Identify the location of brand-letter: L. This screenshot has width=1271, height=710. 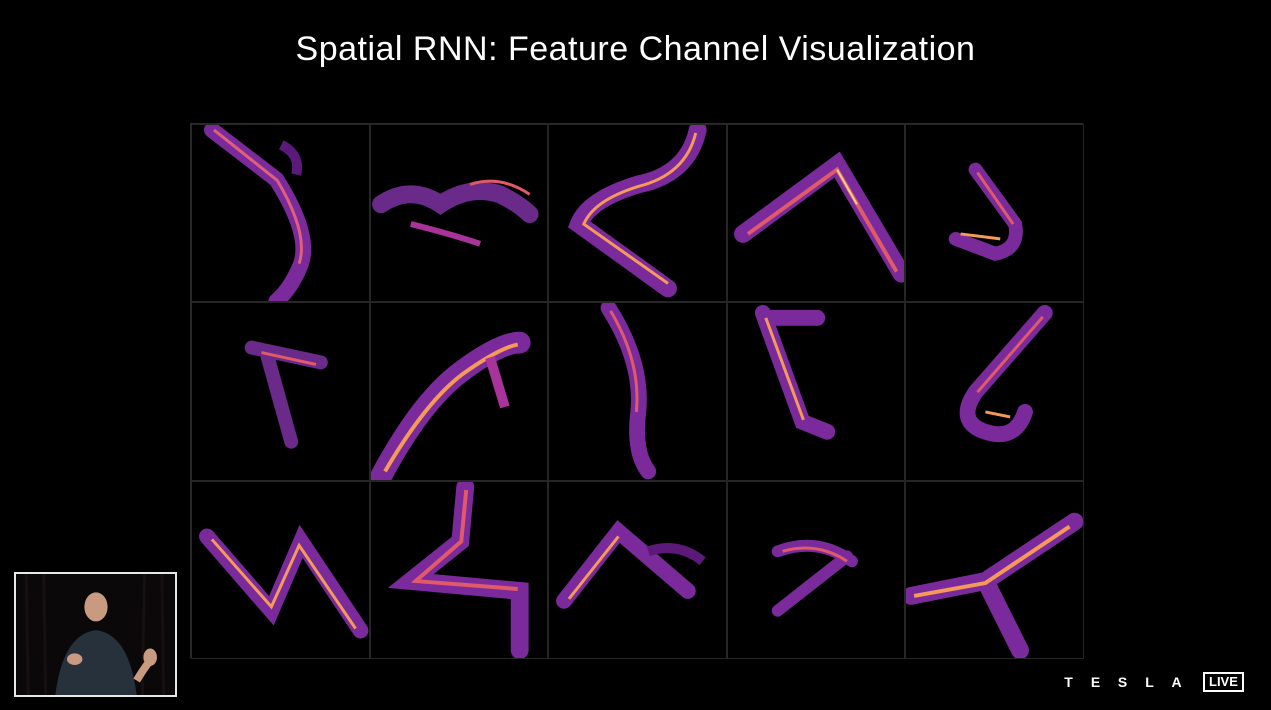
(1149, 682).